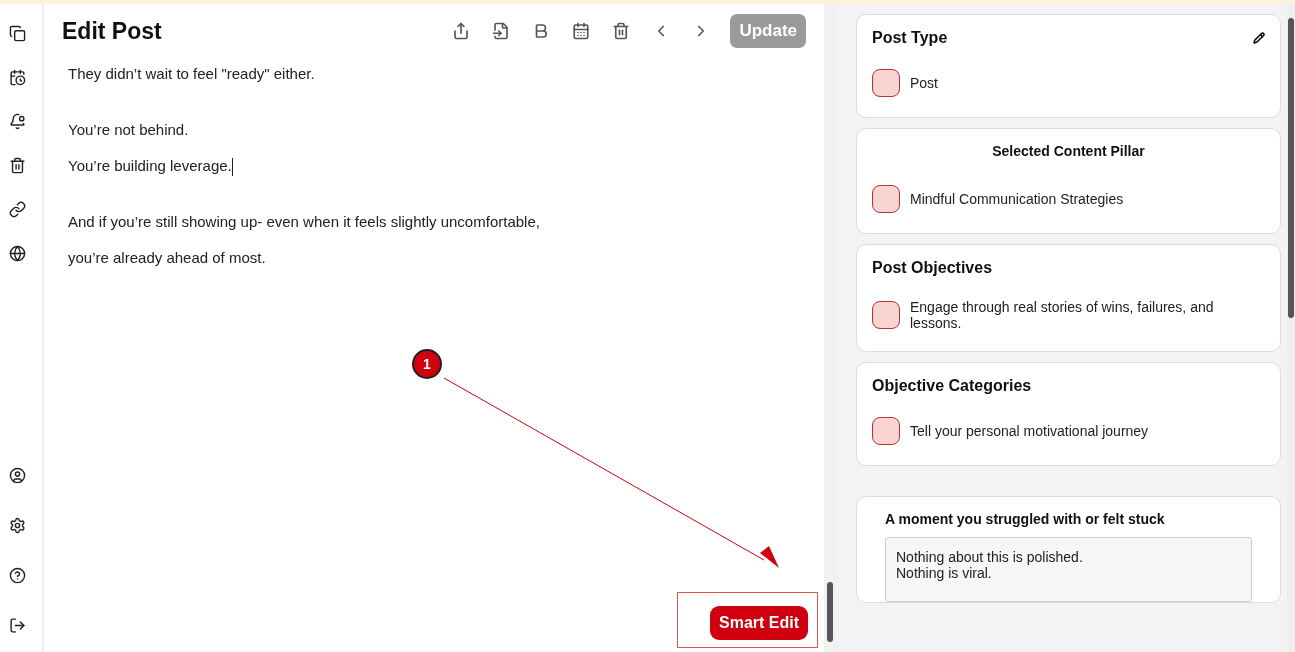  Describe the element at coordinates (1017, 199) in the screenshot. I see `item-label: Mindful Communication Strategies` at that location.